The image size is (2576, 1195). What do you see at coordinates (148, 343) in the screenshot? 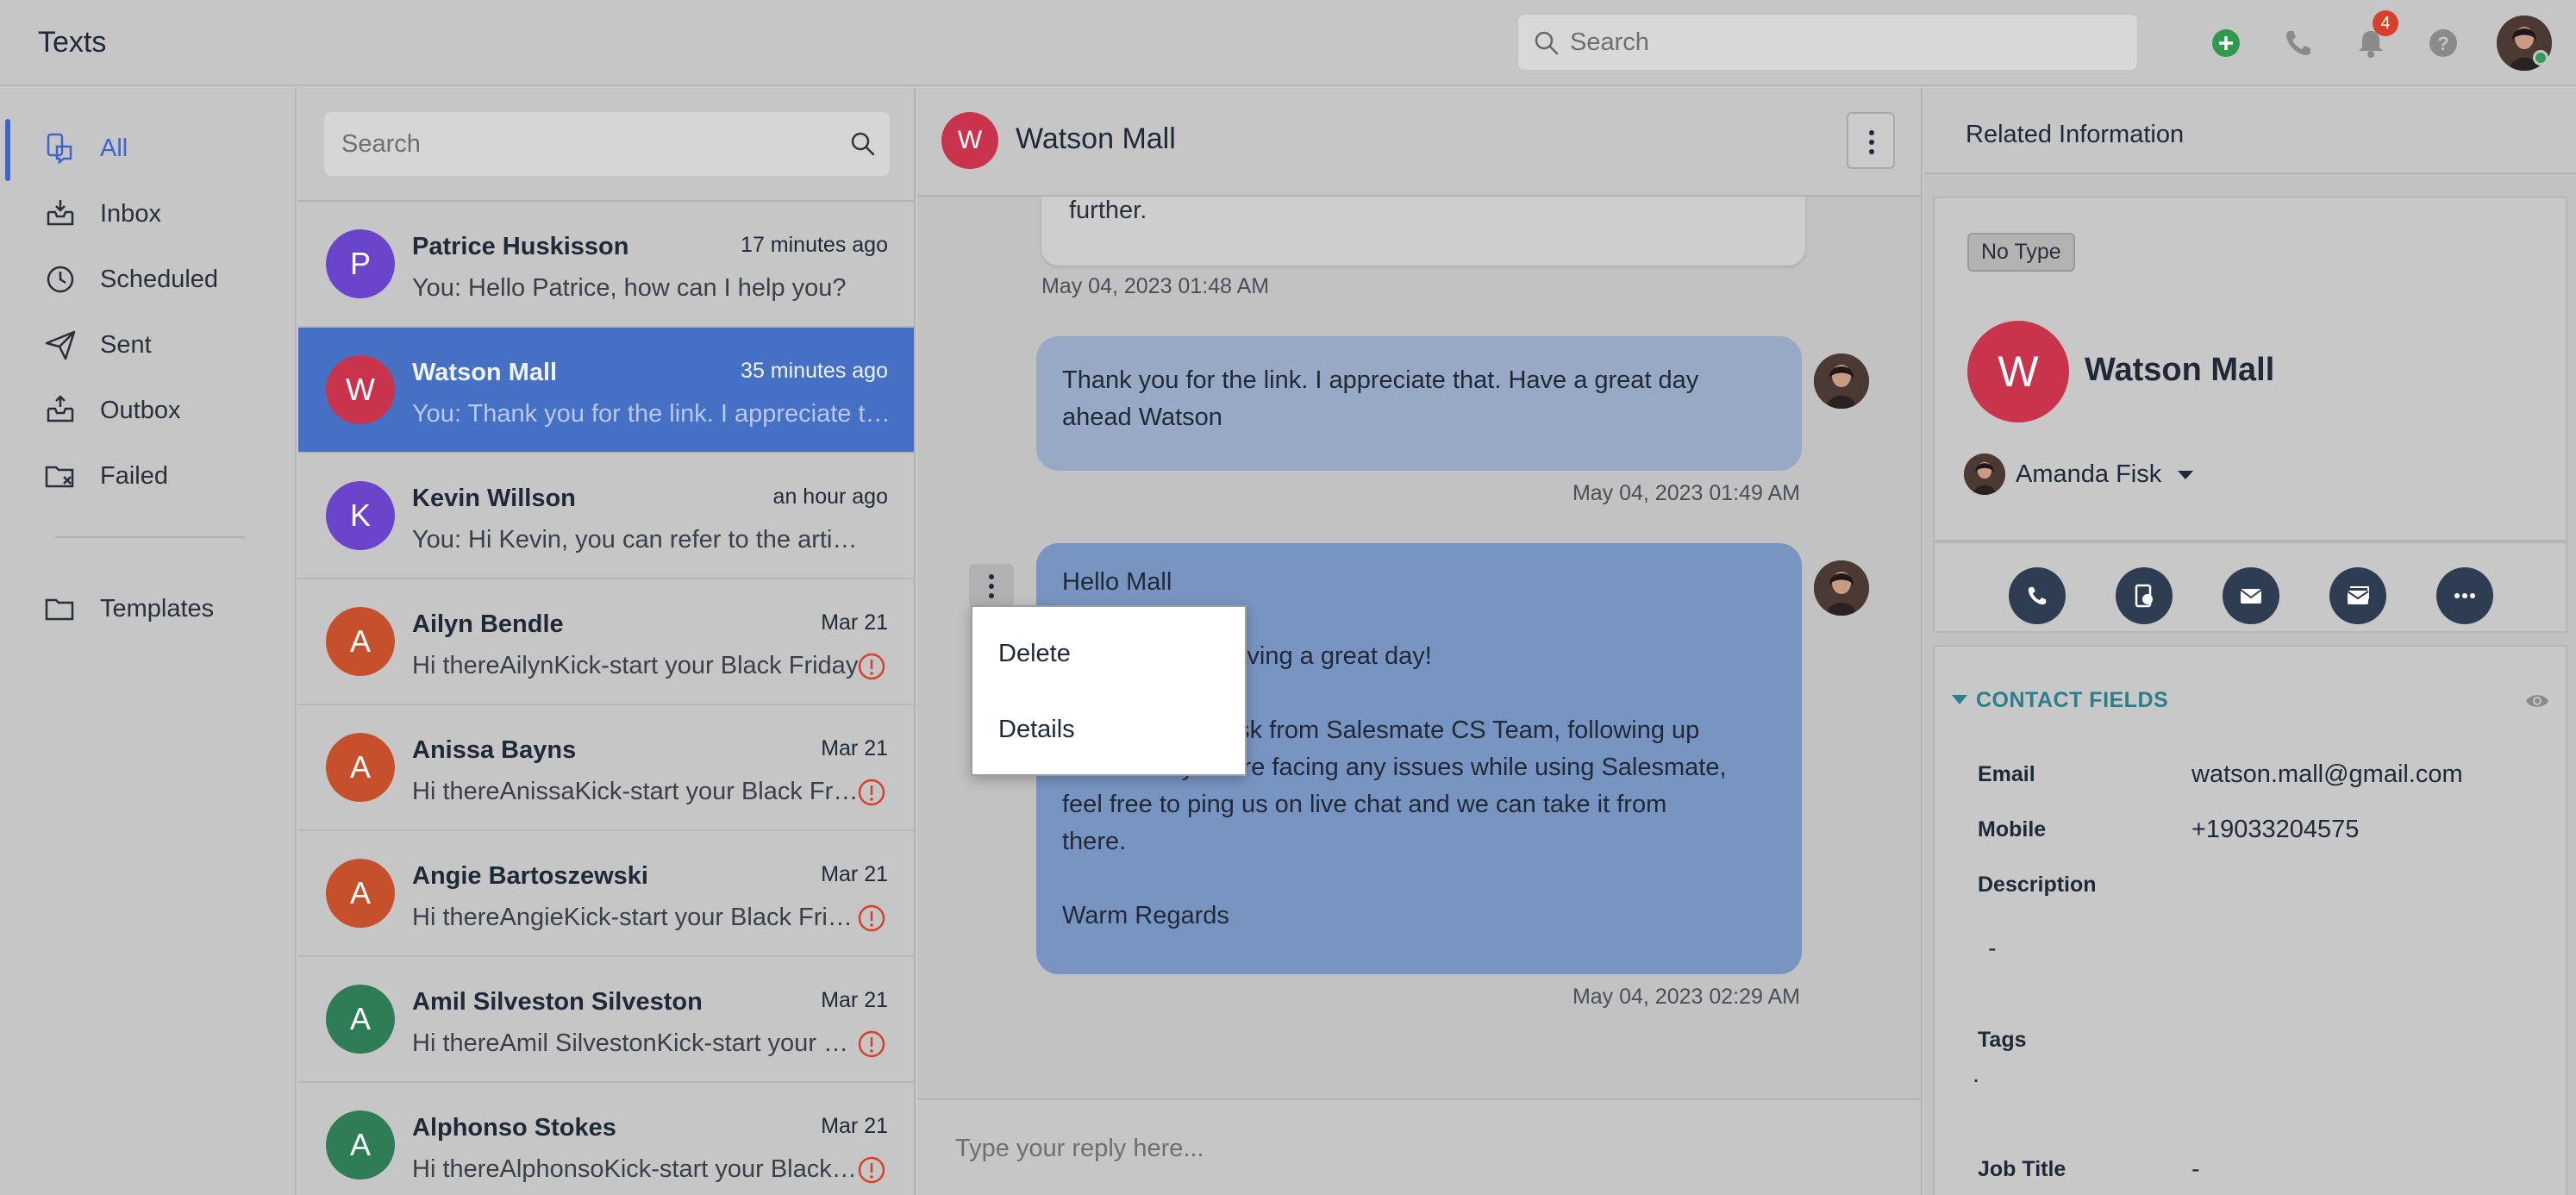
I see `nav-item-sent: Sent` at bounding box center [148, 343].